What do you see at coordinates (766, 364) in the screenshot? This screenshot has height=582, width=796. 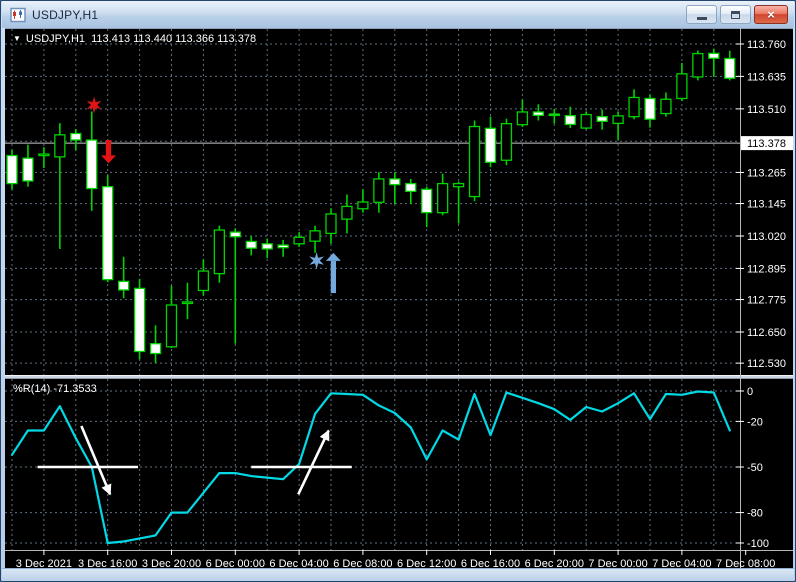 I see `price-tick-label: 112.530` at bounding box center [766, 364].